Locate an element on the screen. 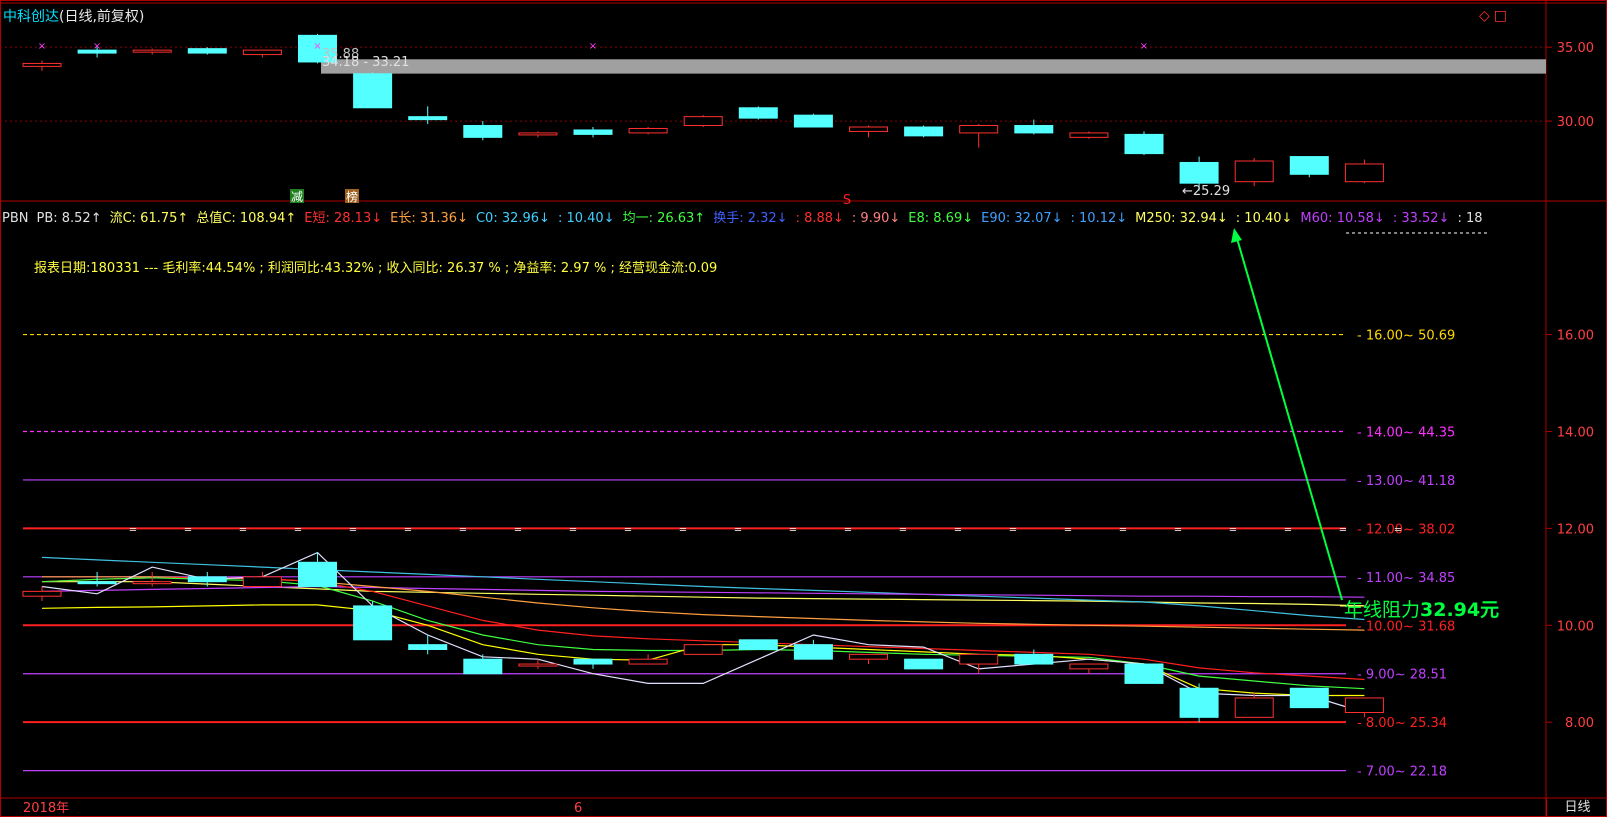 The image size is (1607, 817). diamond-icon: ◇ is located at coordinates (1484, 16).